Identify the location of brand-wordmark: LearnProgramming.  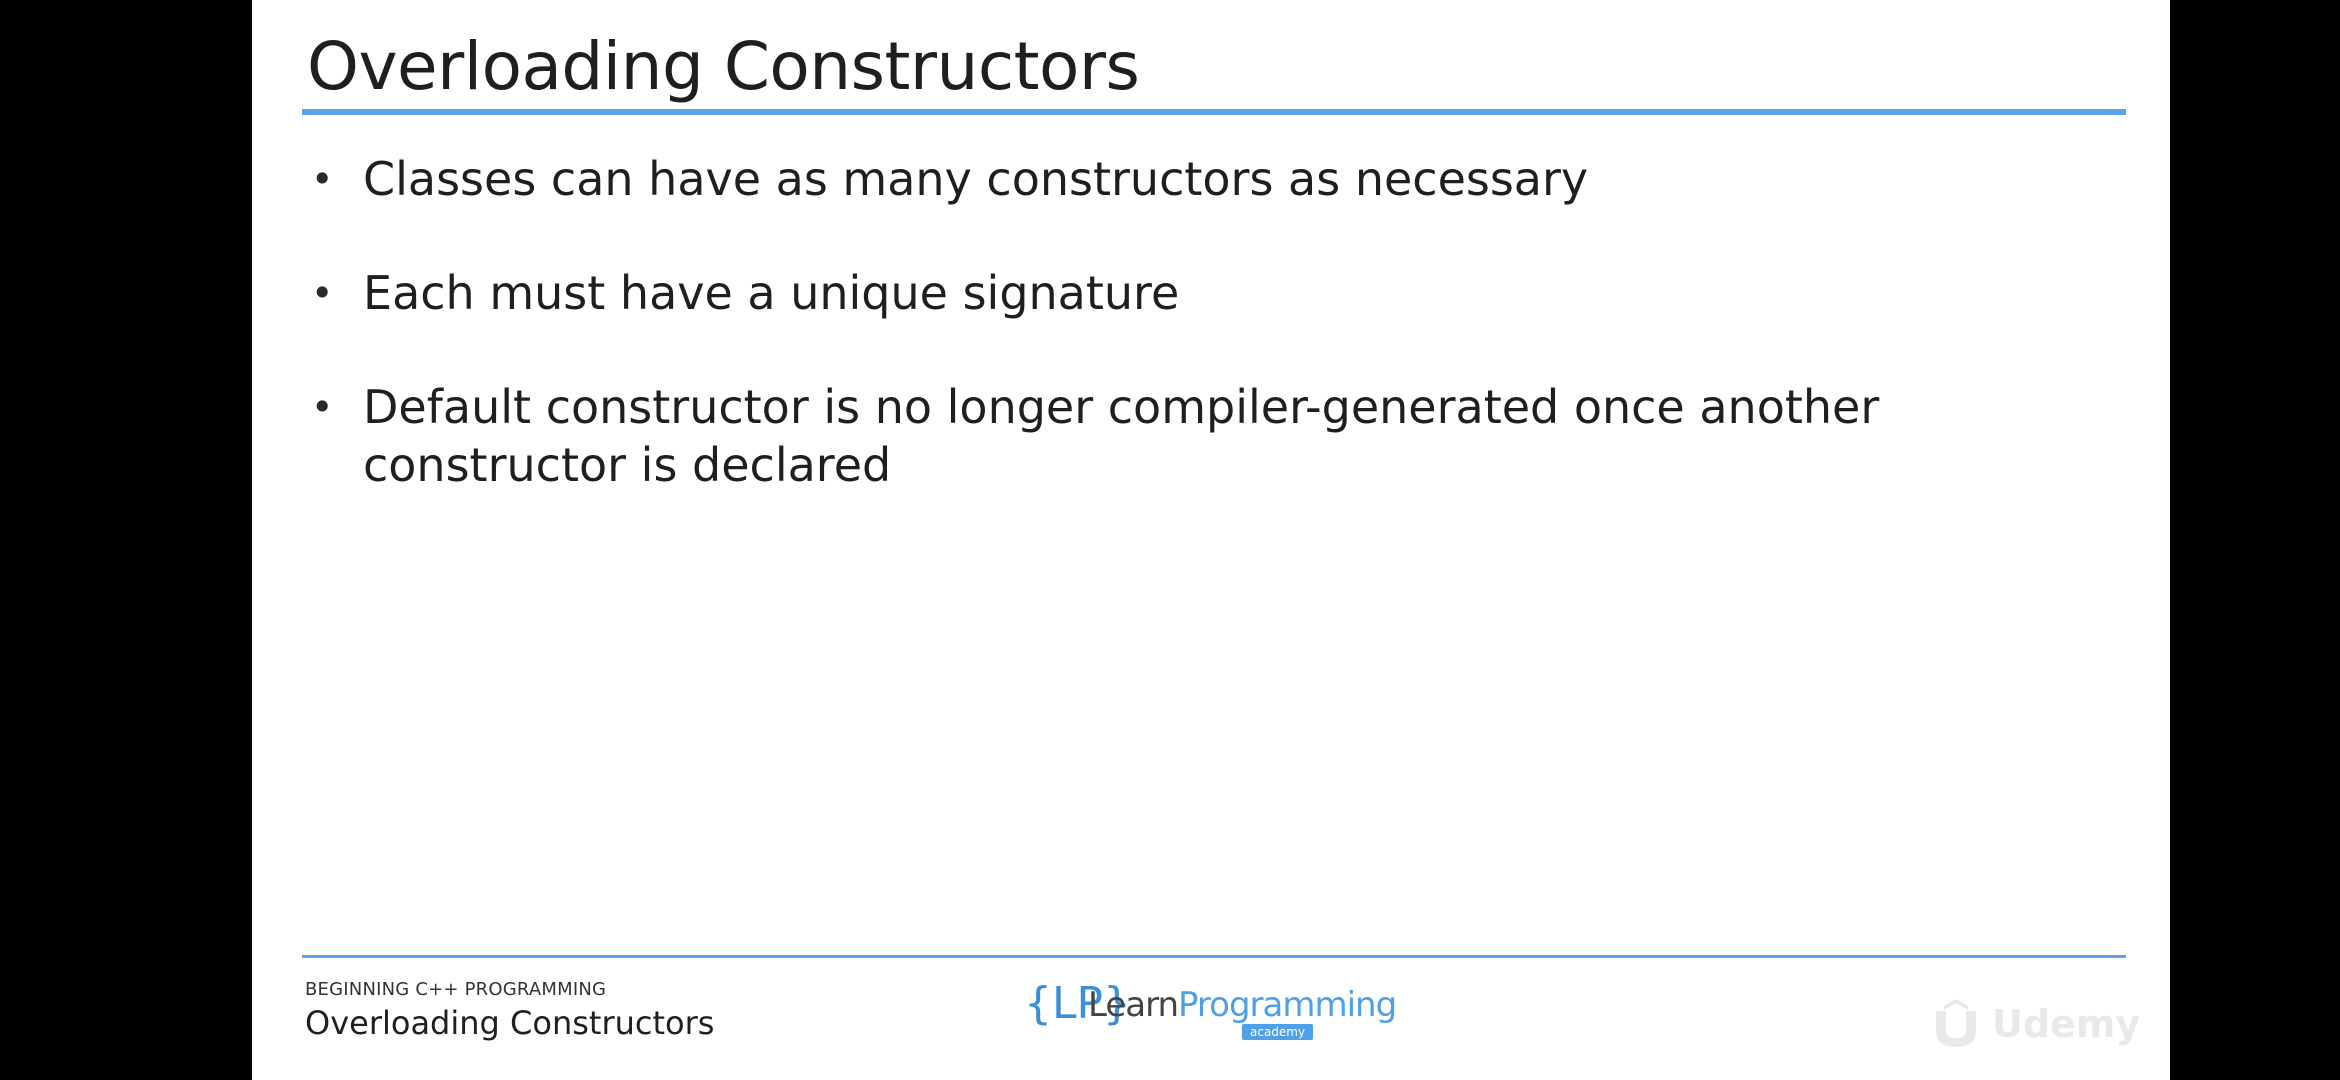
(1242, 1005).